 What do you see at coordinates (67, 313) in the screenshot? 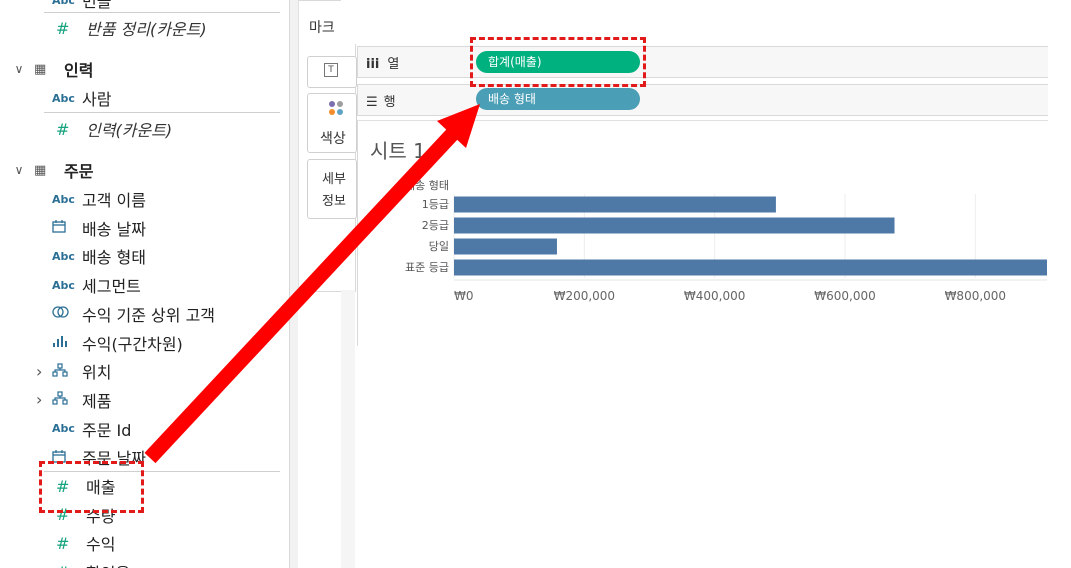
I see `set-icon` at bounding box center [67, 313].